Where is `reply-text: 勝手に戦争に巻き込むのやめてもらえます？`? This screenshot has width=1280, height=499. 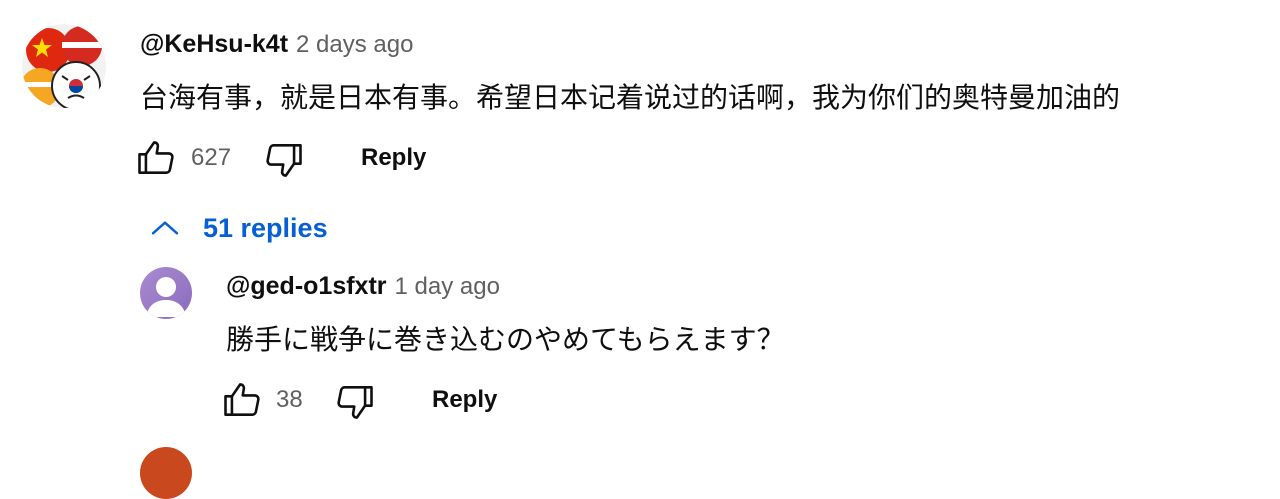 reply-text: 勝手に戦争に巻き込むのやめてもらえます？ is located at coordinates (505, 339).